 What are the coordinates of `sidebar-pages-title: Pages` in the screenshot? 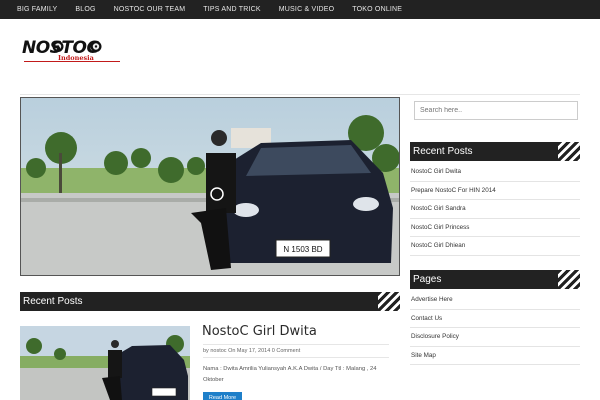 It's located at (427, 279).